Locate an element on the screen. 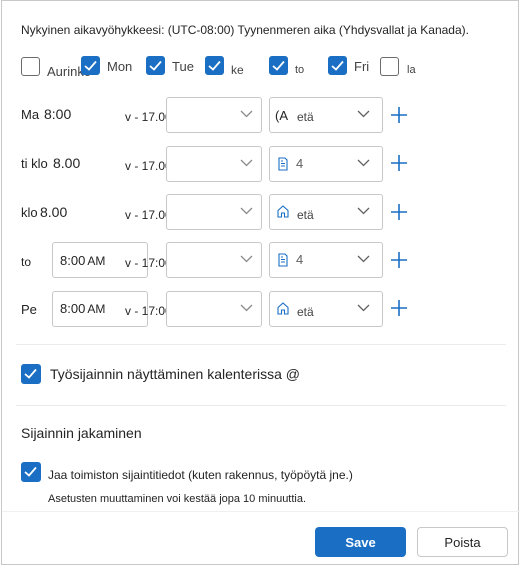  checkbox-monday is located at coordinates (90, 65).